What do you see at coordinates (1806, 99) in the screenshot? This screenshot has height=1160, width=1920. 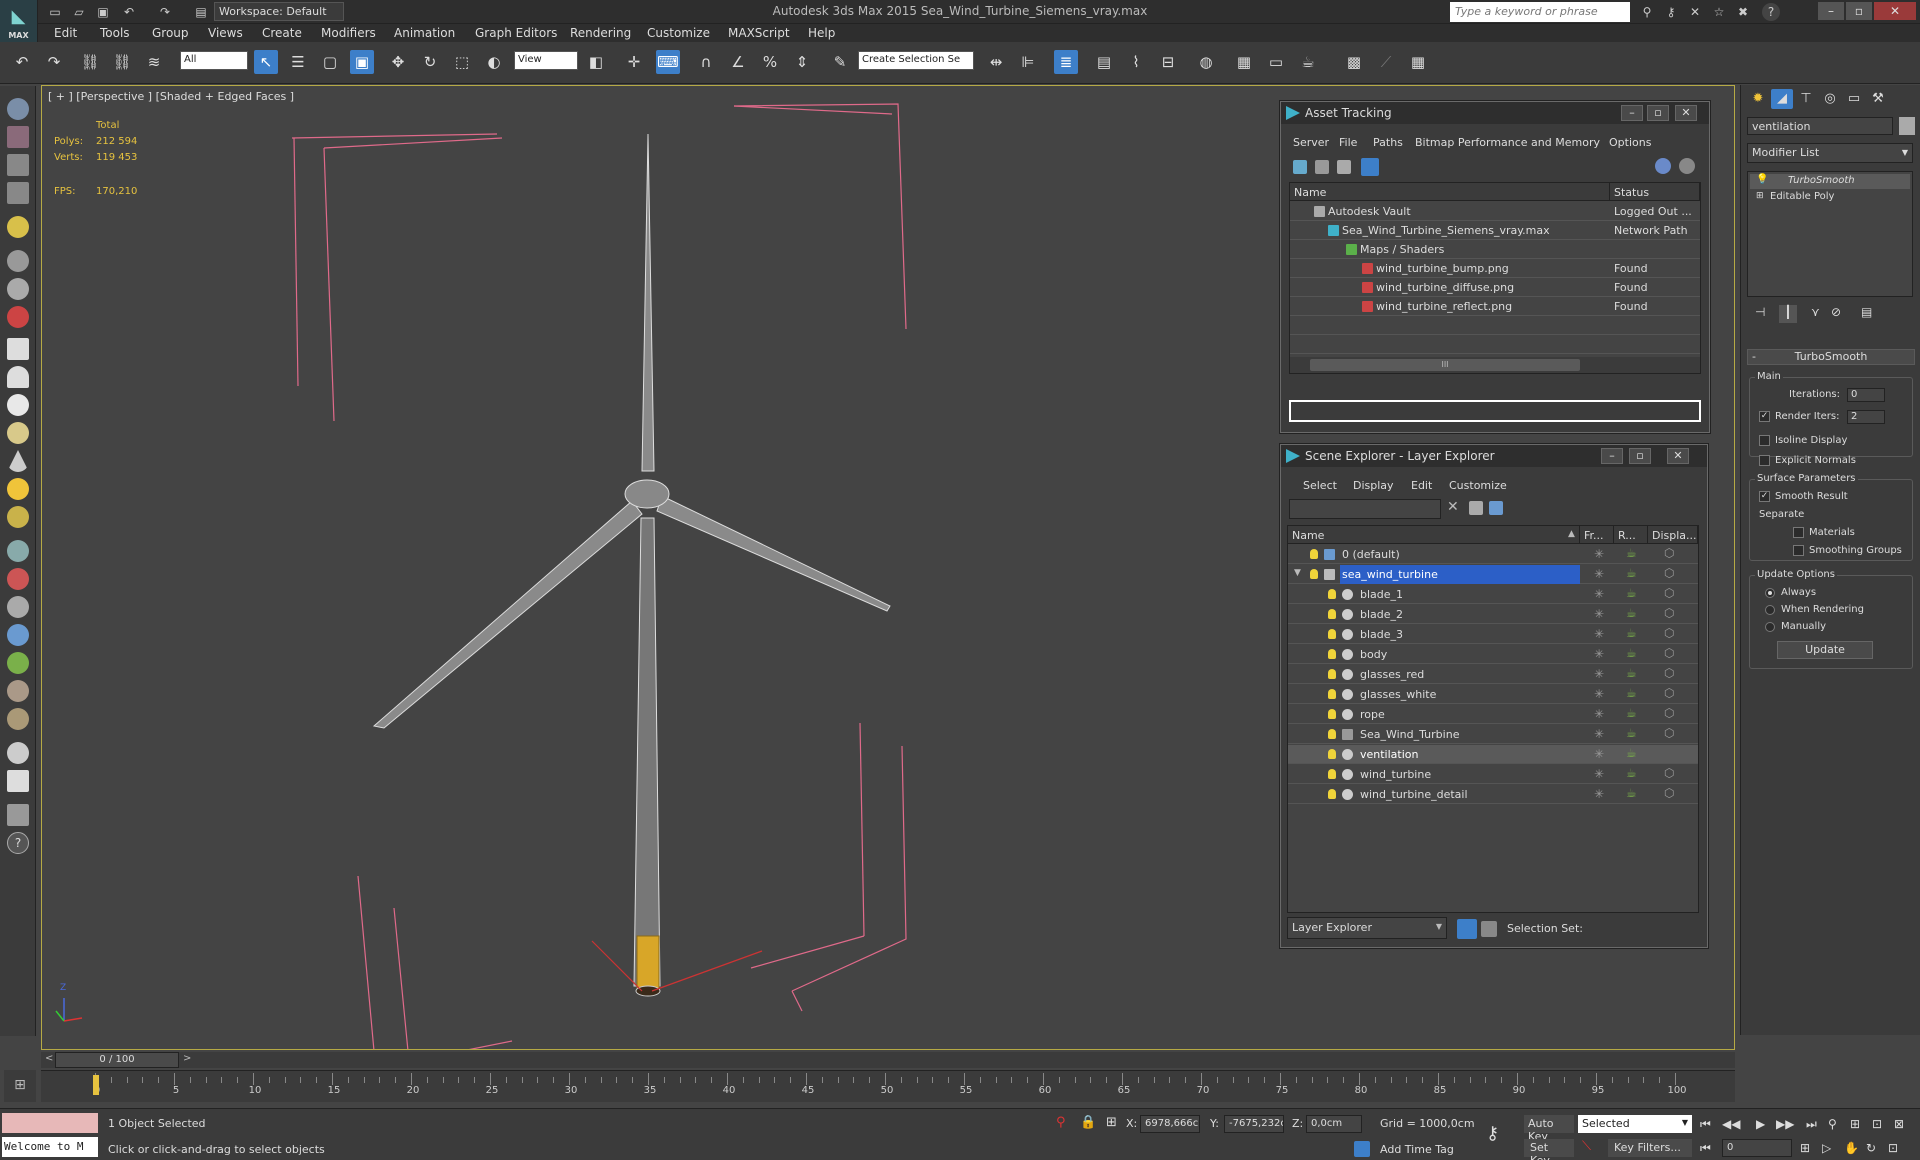 I see `hierarchy-tab-icon: ⊤` at bounding box center [1806, 99].